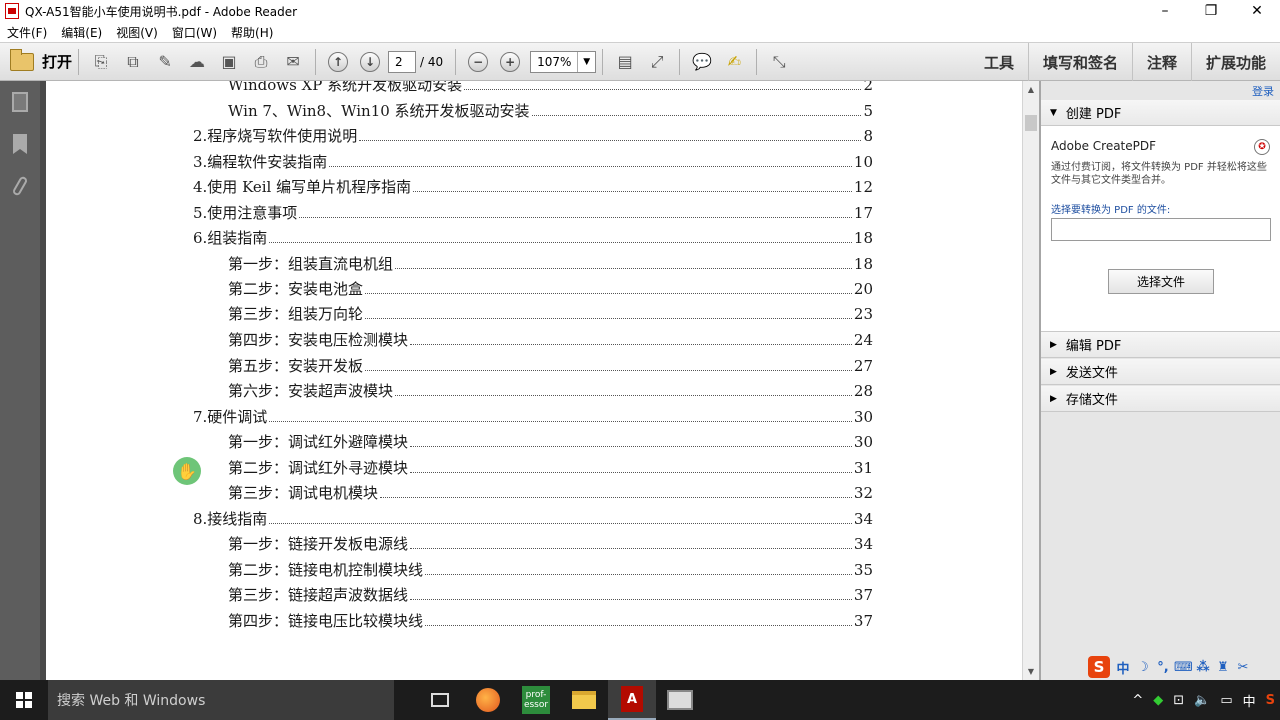  I want to click on taskbar-app-explorer, so click(584, 700).